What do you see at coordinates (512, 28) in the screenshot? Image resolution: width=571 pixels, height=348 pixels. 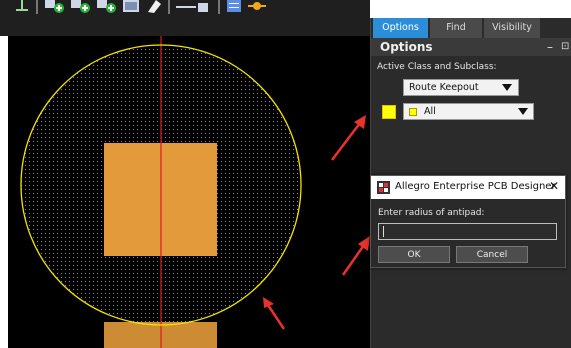 I see `tab-visibility: Visibility` at bounding box center [512, 28].